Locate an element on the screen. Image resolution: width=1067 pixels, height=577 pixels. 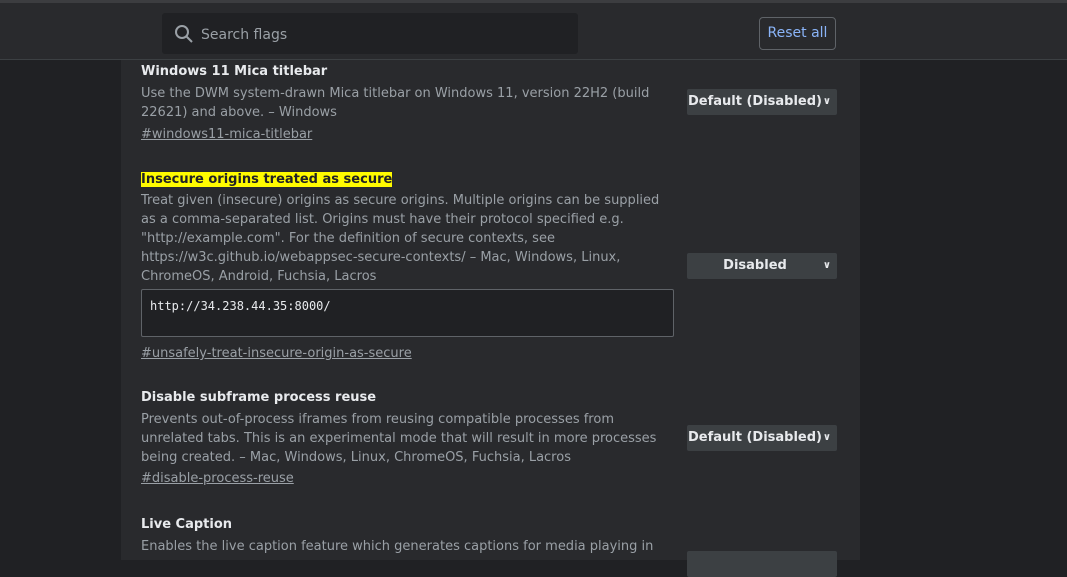
flag-link: #windows11-mica-titlebar is located at coordinates (226, 134).